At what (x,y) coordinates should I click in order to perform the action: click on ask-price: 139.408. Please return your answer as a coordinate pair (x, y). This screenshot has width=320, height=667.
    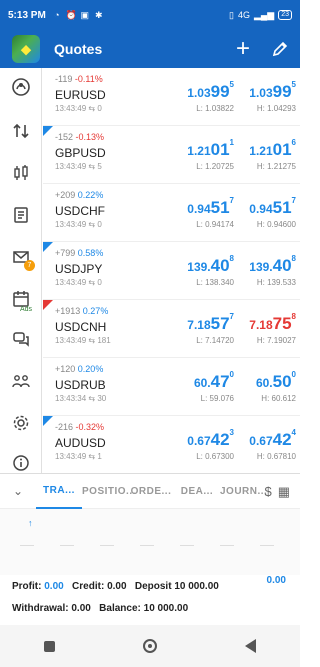
    Looking at the image, I should click on (272, 265).